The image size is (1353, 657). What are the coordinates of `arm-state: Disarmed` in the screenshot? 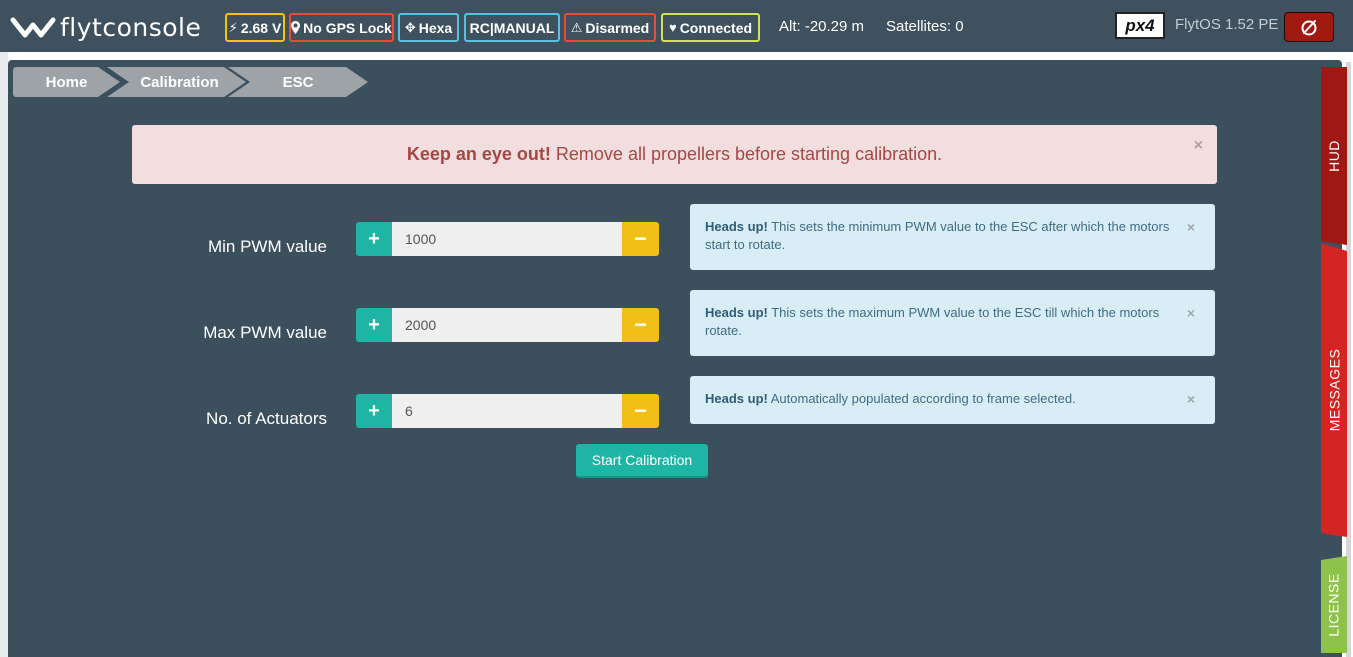 It's located at (617, 27).